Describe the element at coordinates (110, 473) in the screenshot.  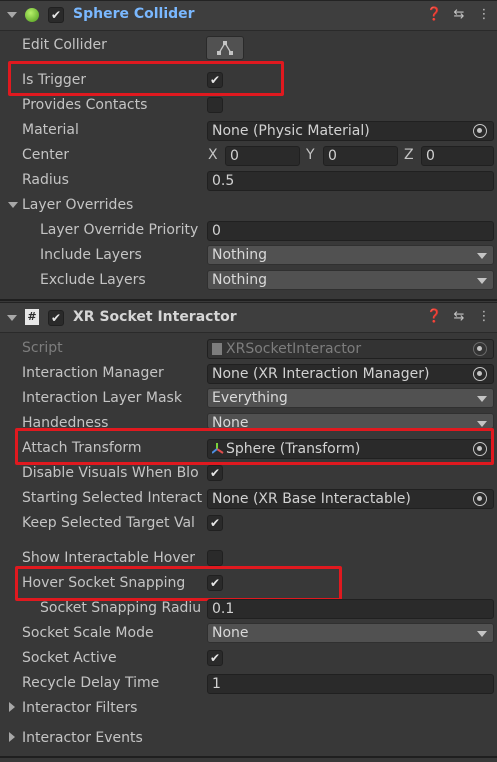
I see `disable-visuals-label: Disable Visuals When Blo` at that location.